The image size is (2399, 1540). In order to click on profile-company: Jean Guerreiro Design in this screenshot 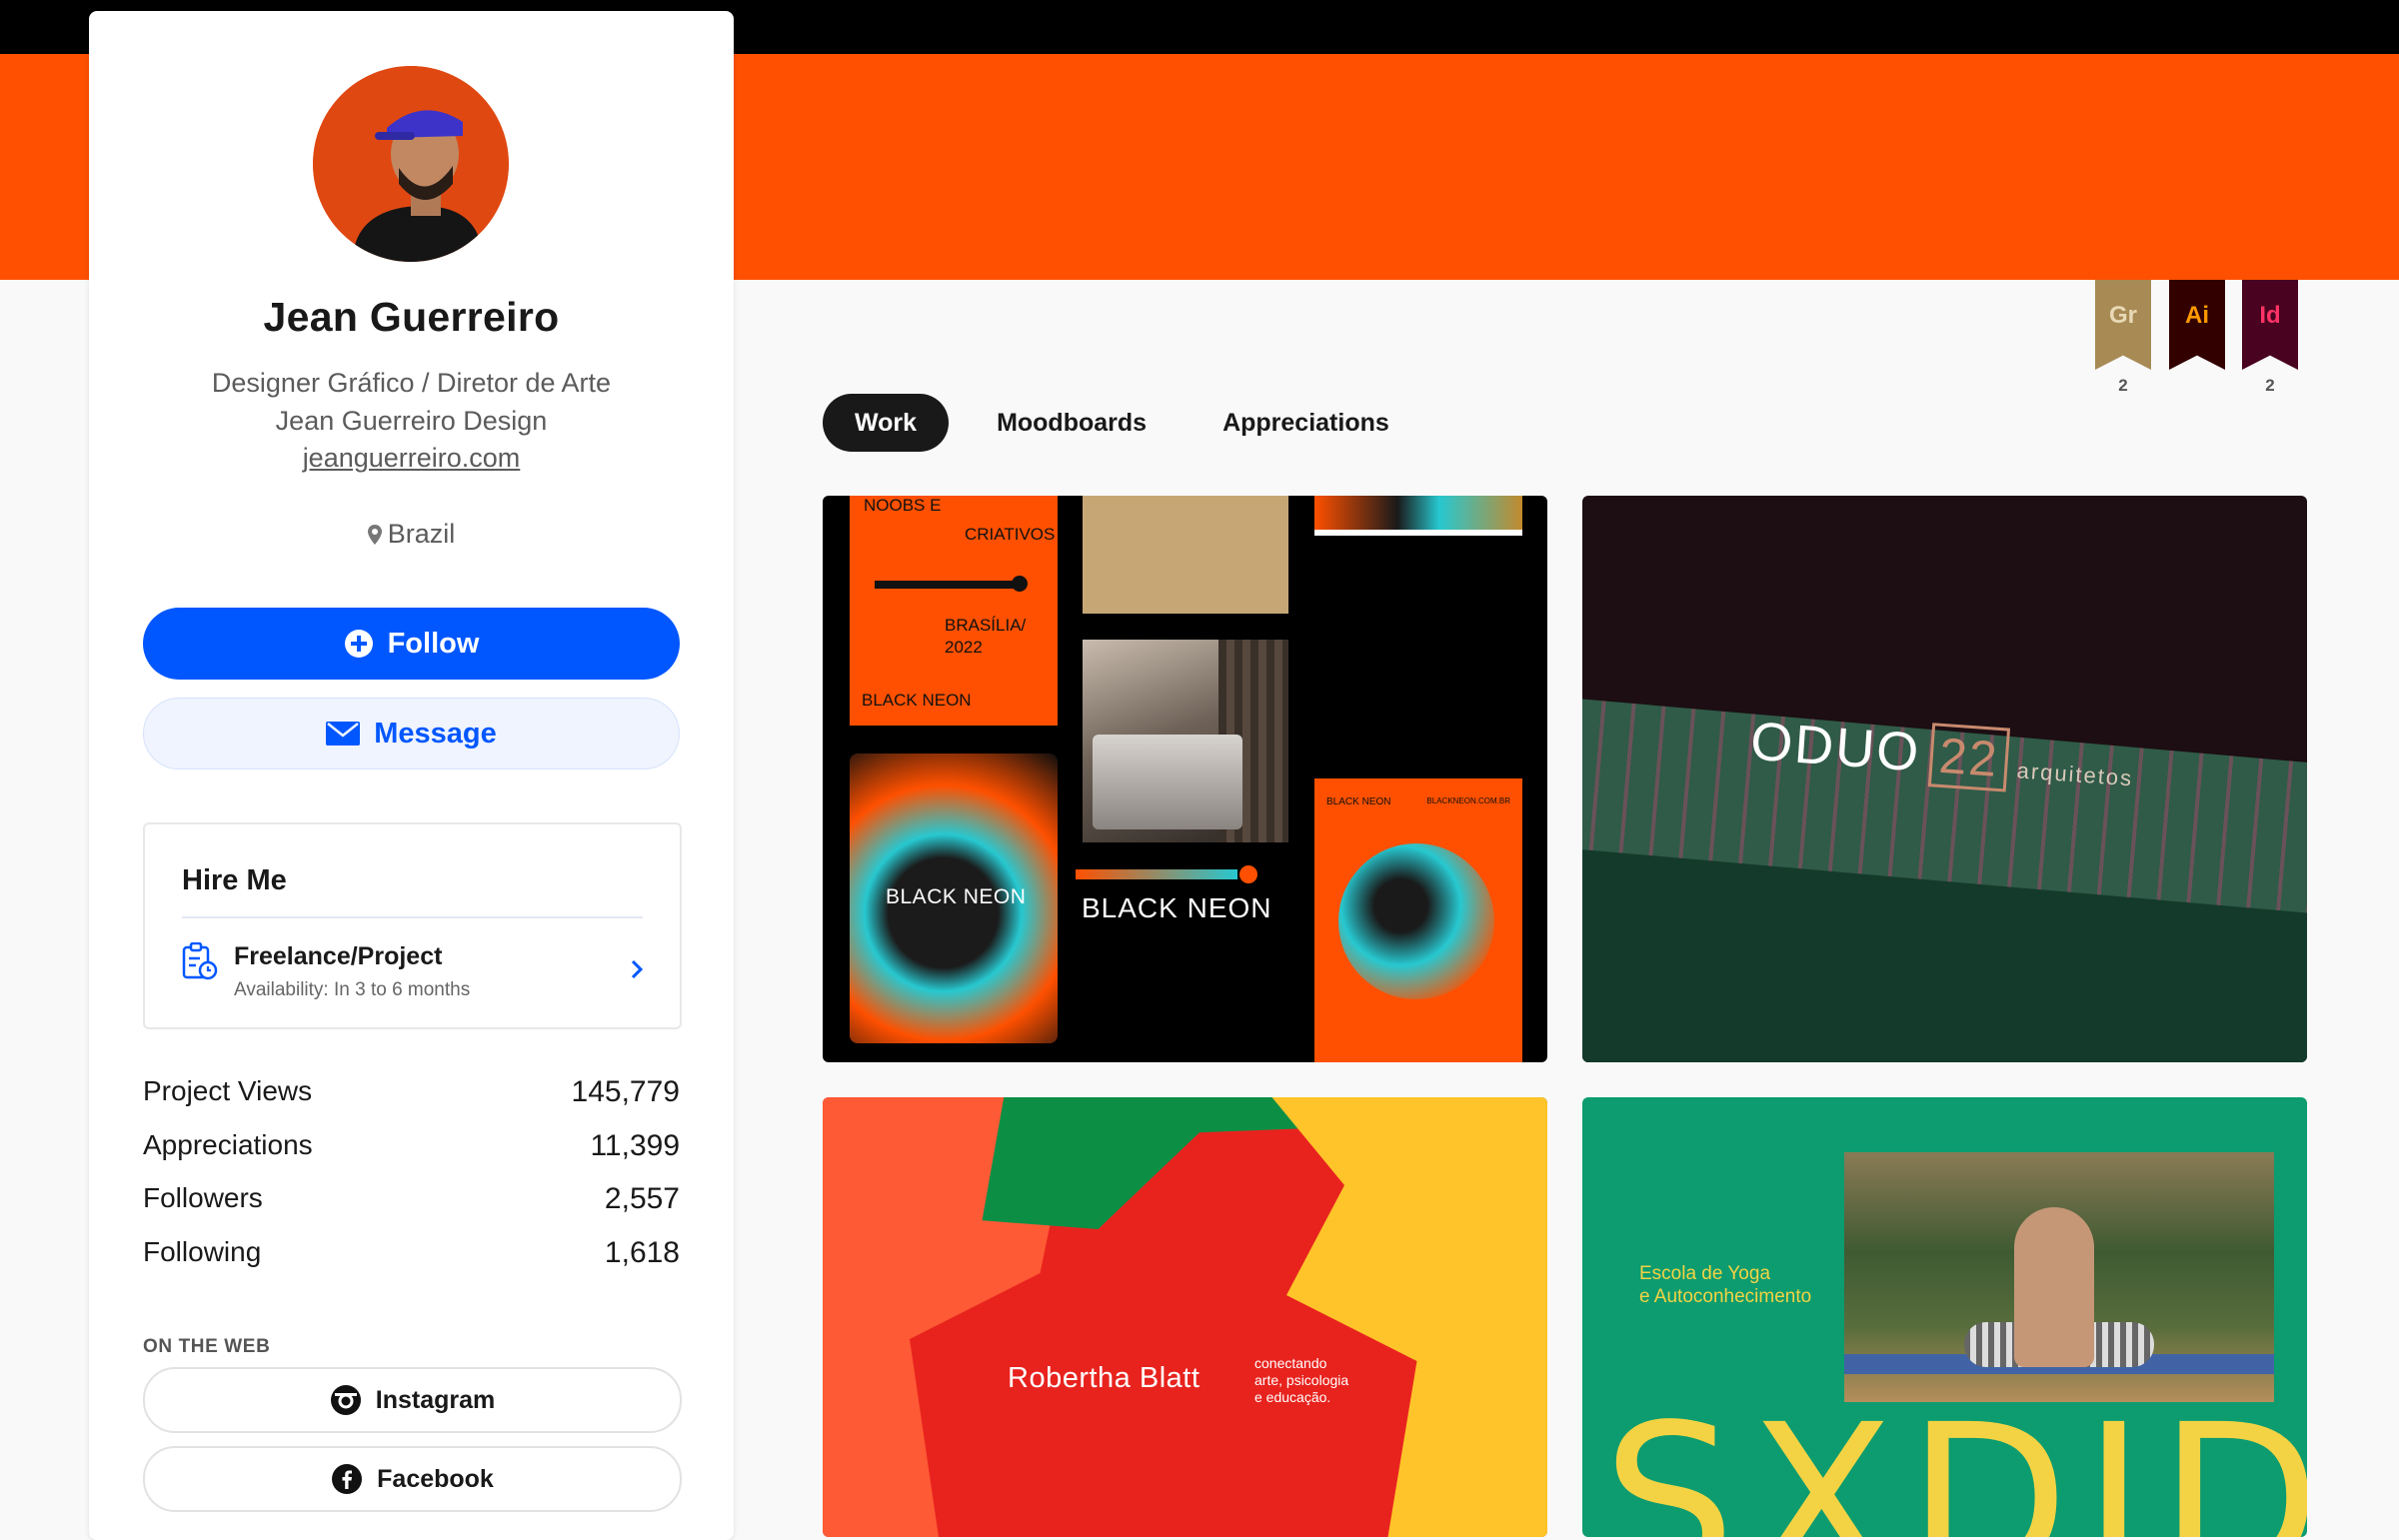, I will do `click(411, 421)`.